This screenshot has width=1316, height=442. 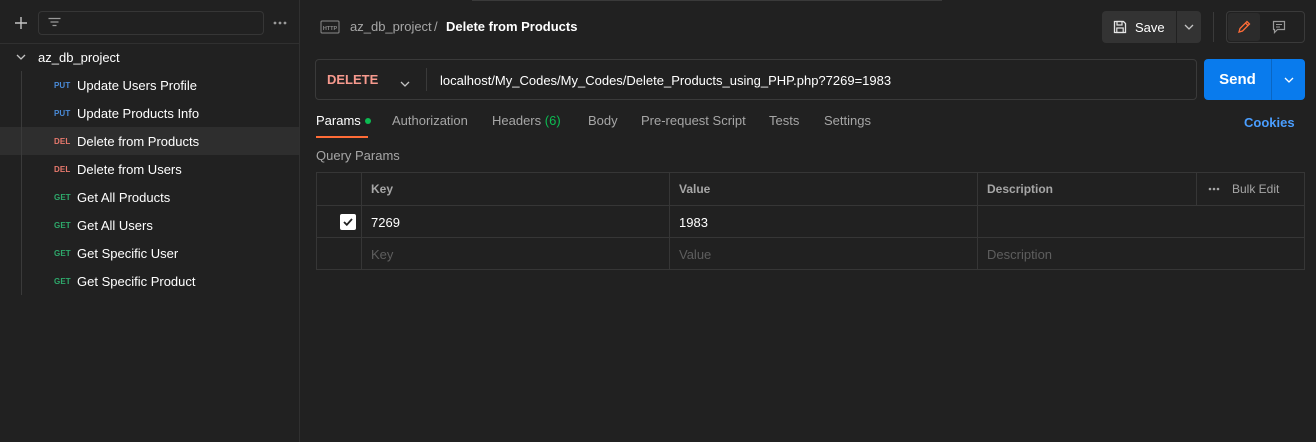 I want to click on url-bar: DELETE, so click(x=756, y=79).